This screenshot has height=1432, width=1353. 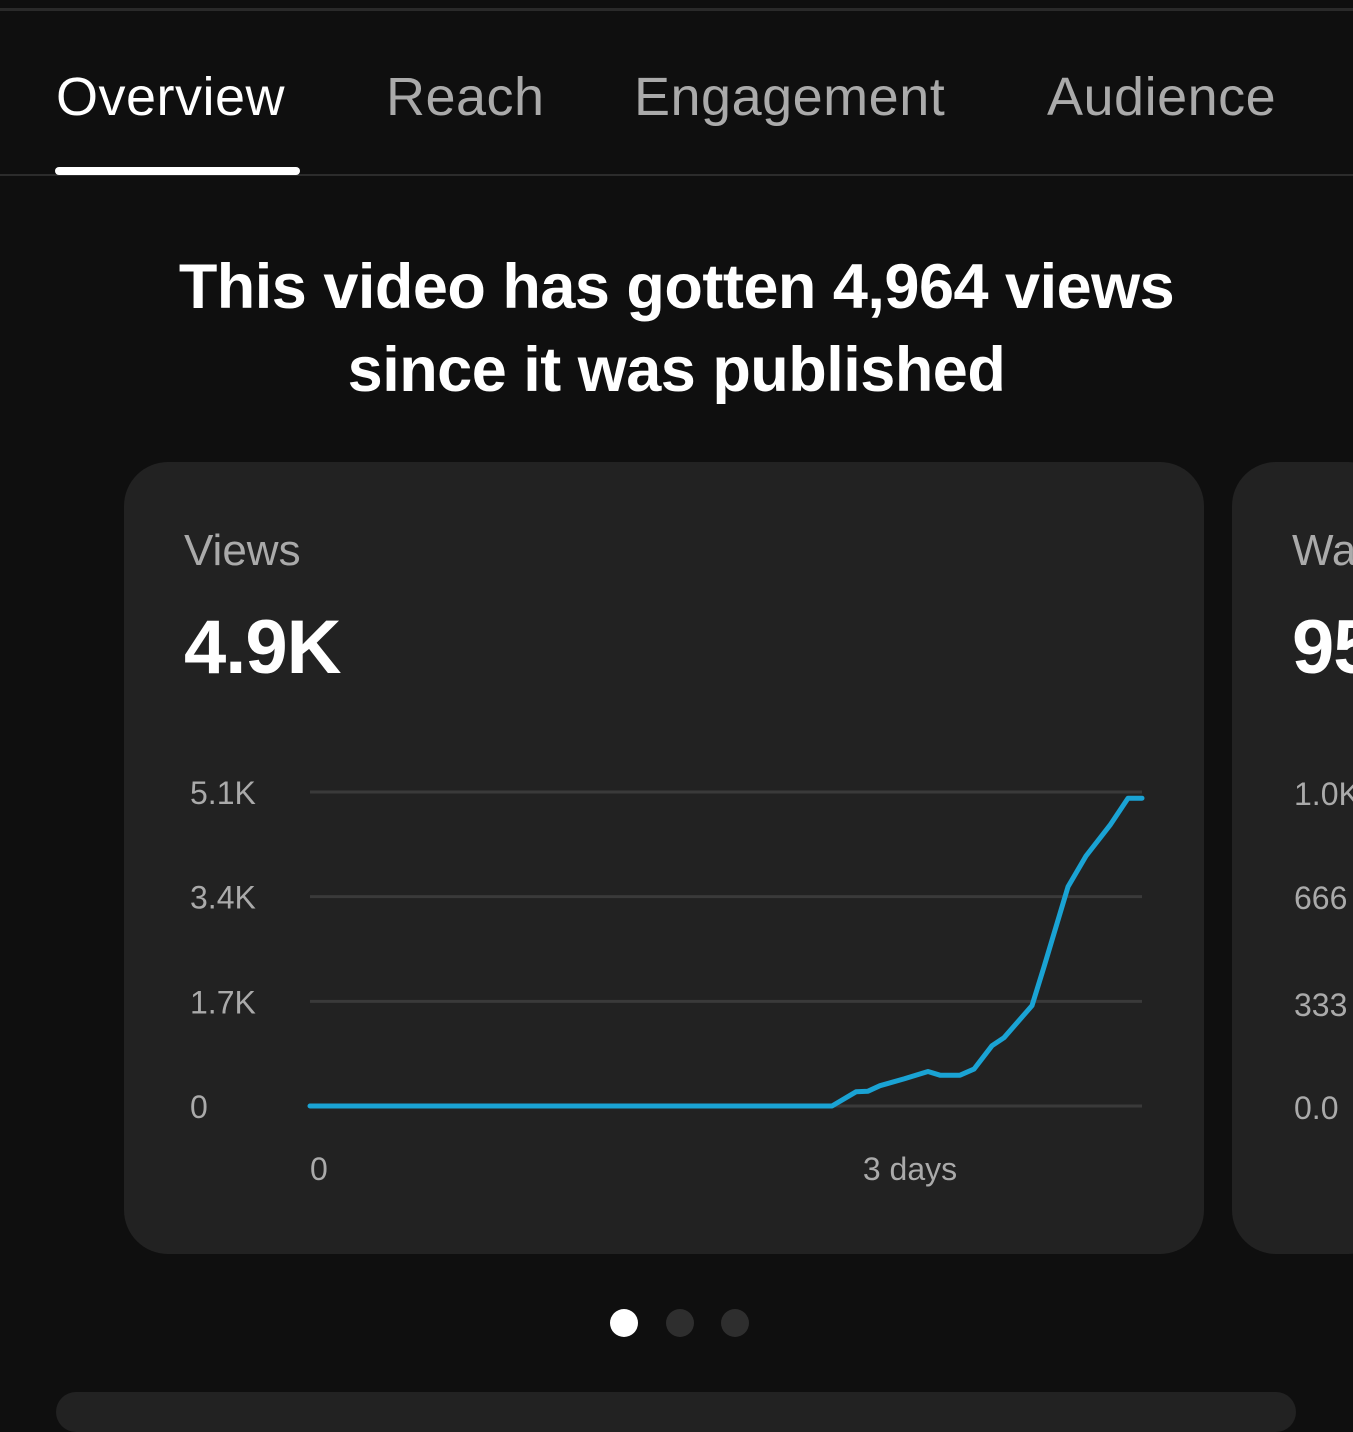 I want to click on analytics-tab-bar: Overview Reach Engagement Audience, so click(x=676, y=108).